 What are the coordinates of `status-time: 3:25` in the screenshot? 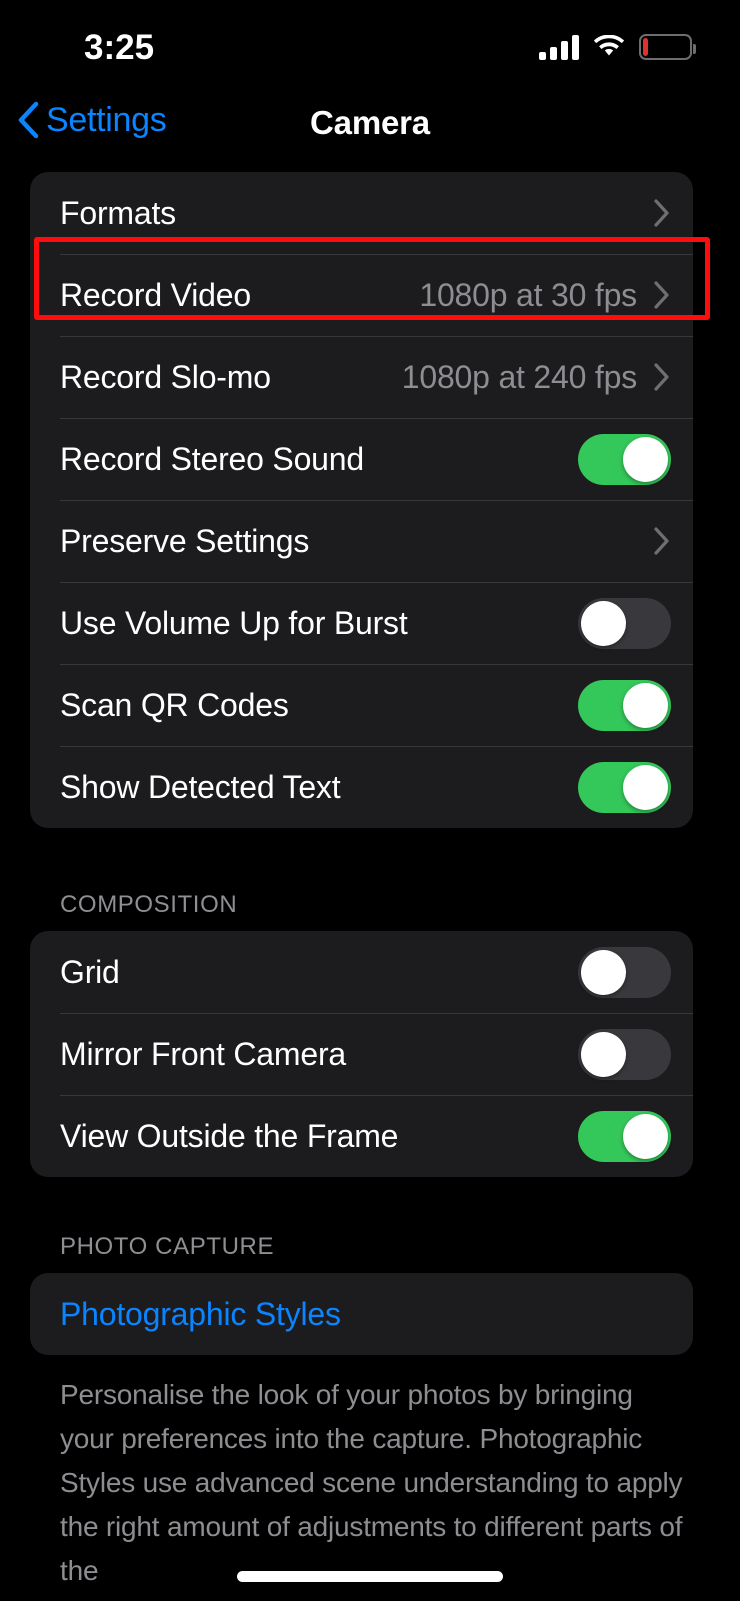 It's located at (119, 47).